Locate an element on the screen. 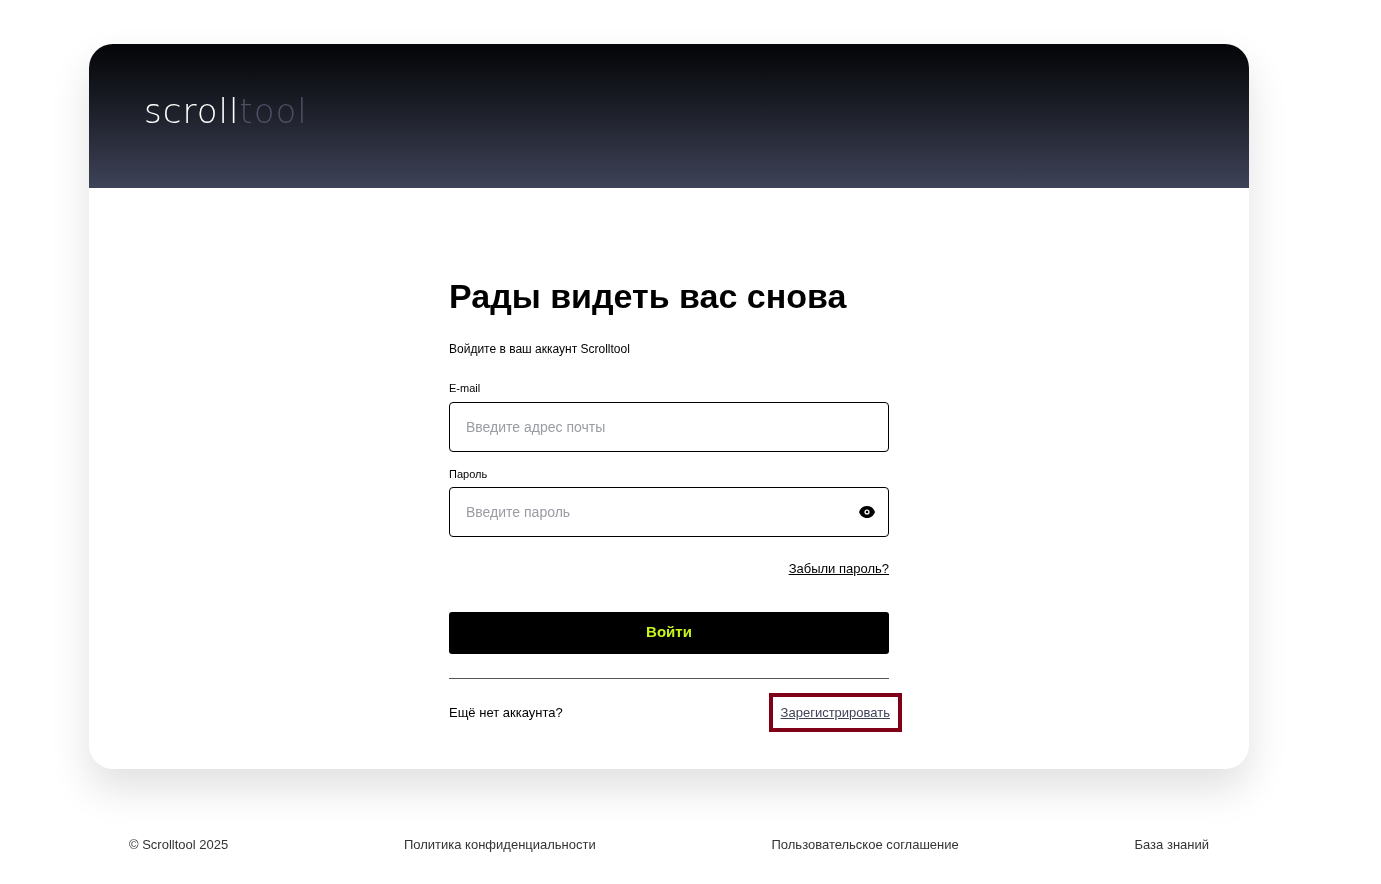 The height and width of the screenshot is (884, 1381). page-title: Рады видеть вас снова is located at coordinates (648, 296).